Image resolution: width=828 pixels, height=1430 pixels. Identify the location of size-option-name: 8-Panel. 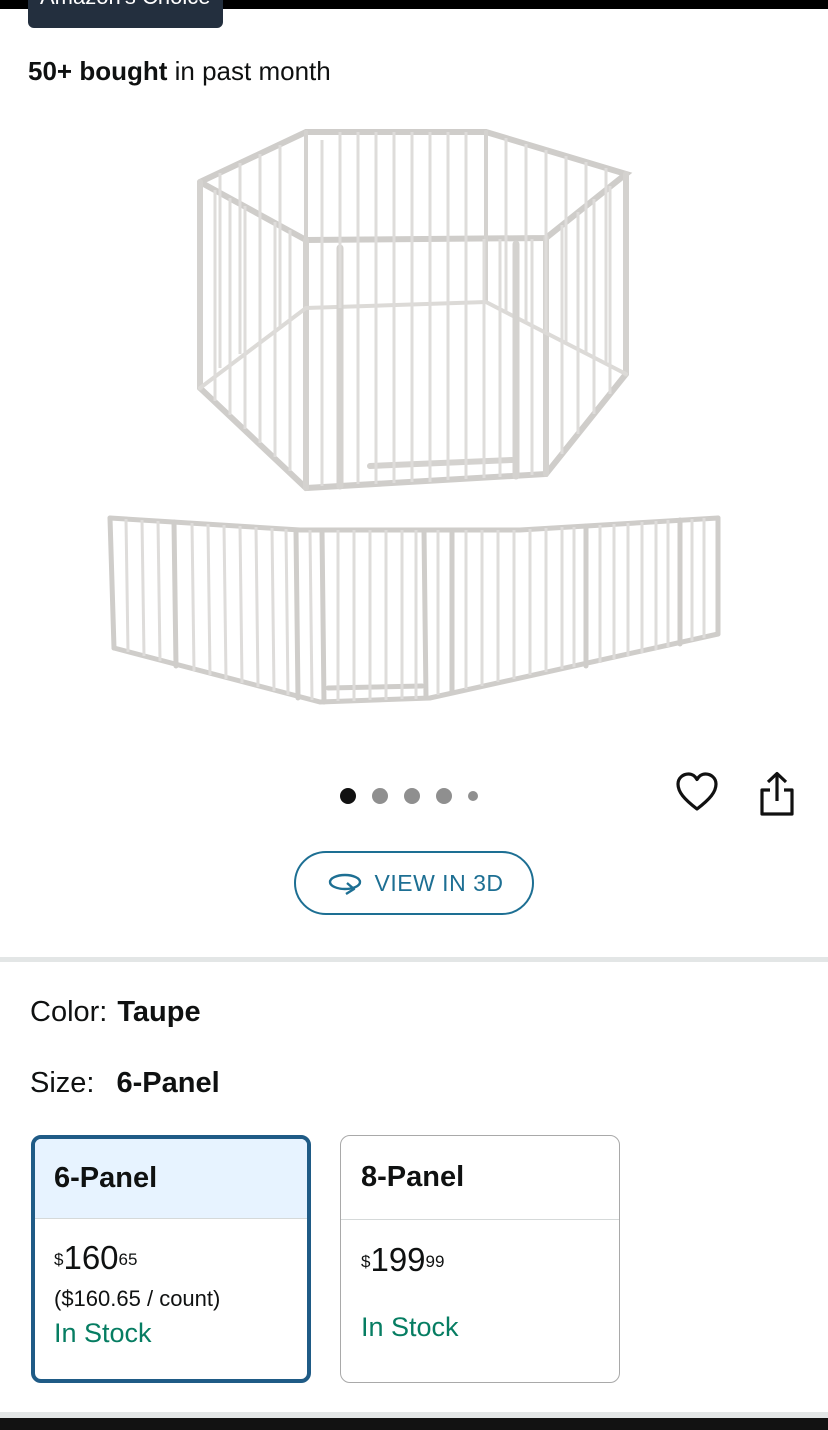
(480, 1178).